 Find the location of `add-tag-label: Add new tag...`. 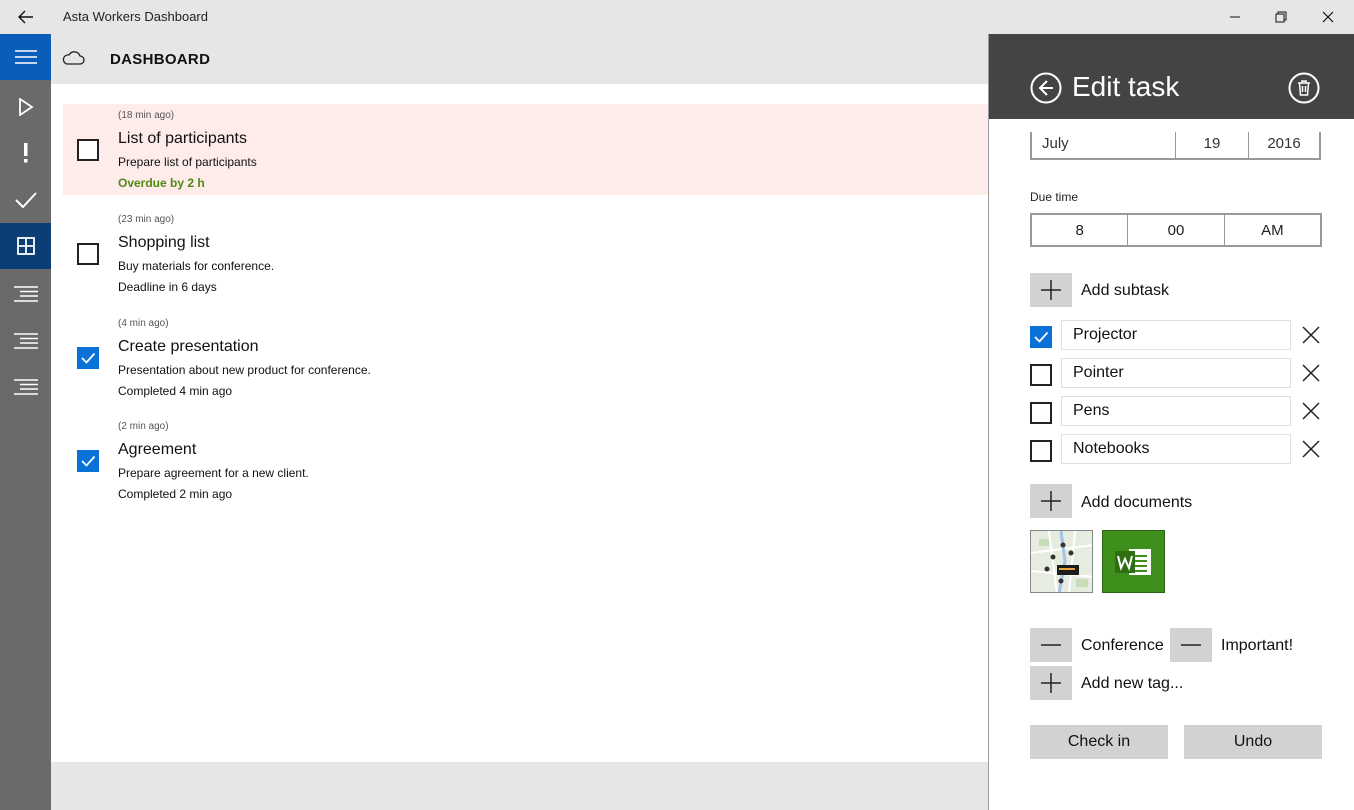

add-tag-label: Add new tag... is located at coordinates (1132, 684).